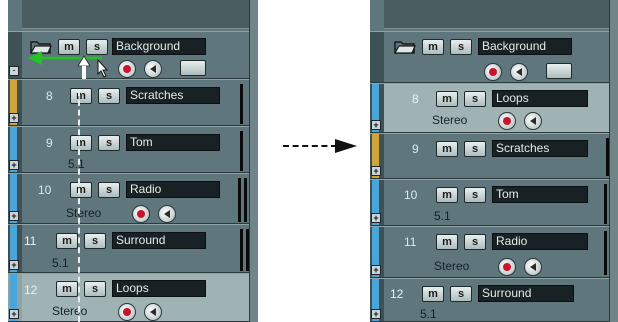  I want to click on track-row: + 8 m s Scratches, so click(133, 102).